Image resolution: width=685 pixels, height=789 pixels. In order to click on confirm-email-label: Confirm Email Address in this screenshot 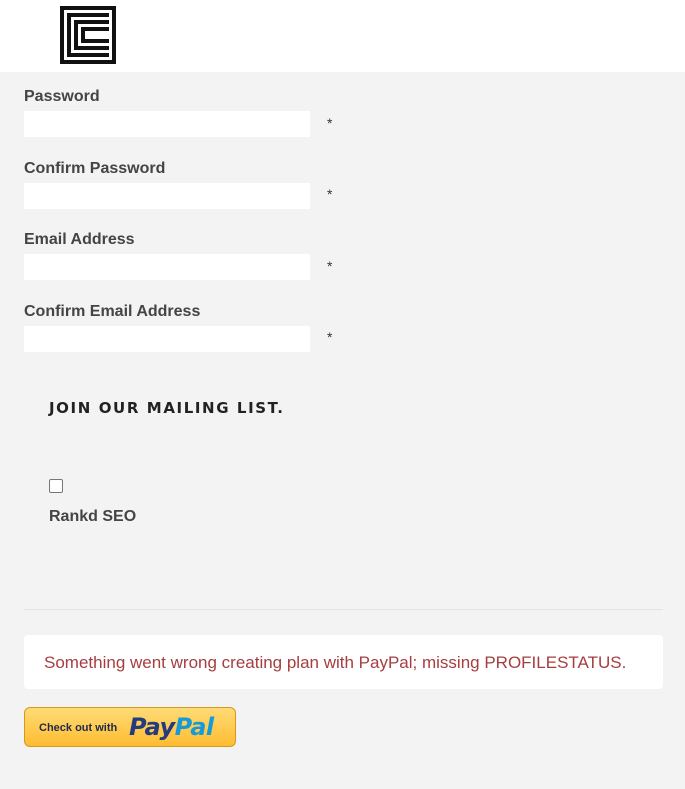, I will do `click(112, 311)`.